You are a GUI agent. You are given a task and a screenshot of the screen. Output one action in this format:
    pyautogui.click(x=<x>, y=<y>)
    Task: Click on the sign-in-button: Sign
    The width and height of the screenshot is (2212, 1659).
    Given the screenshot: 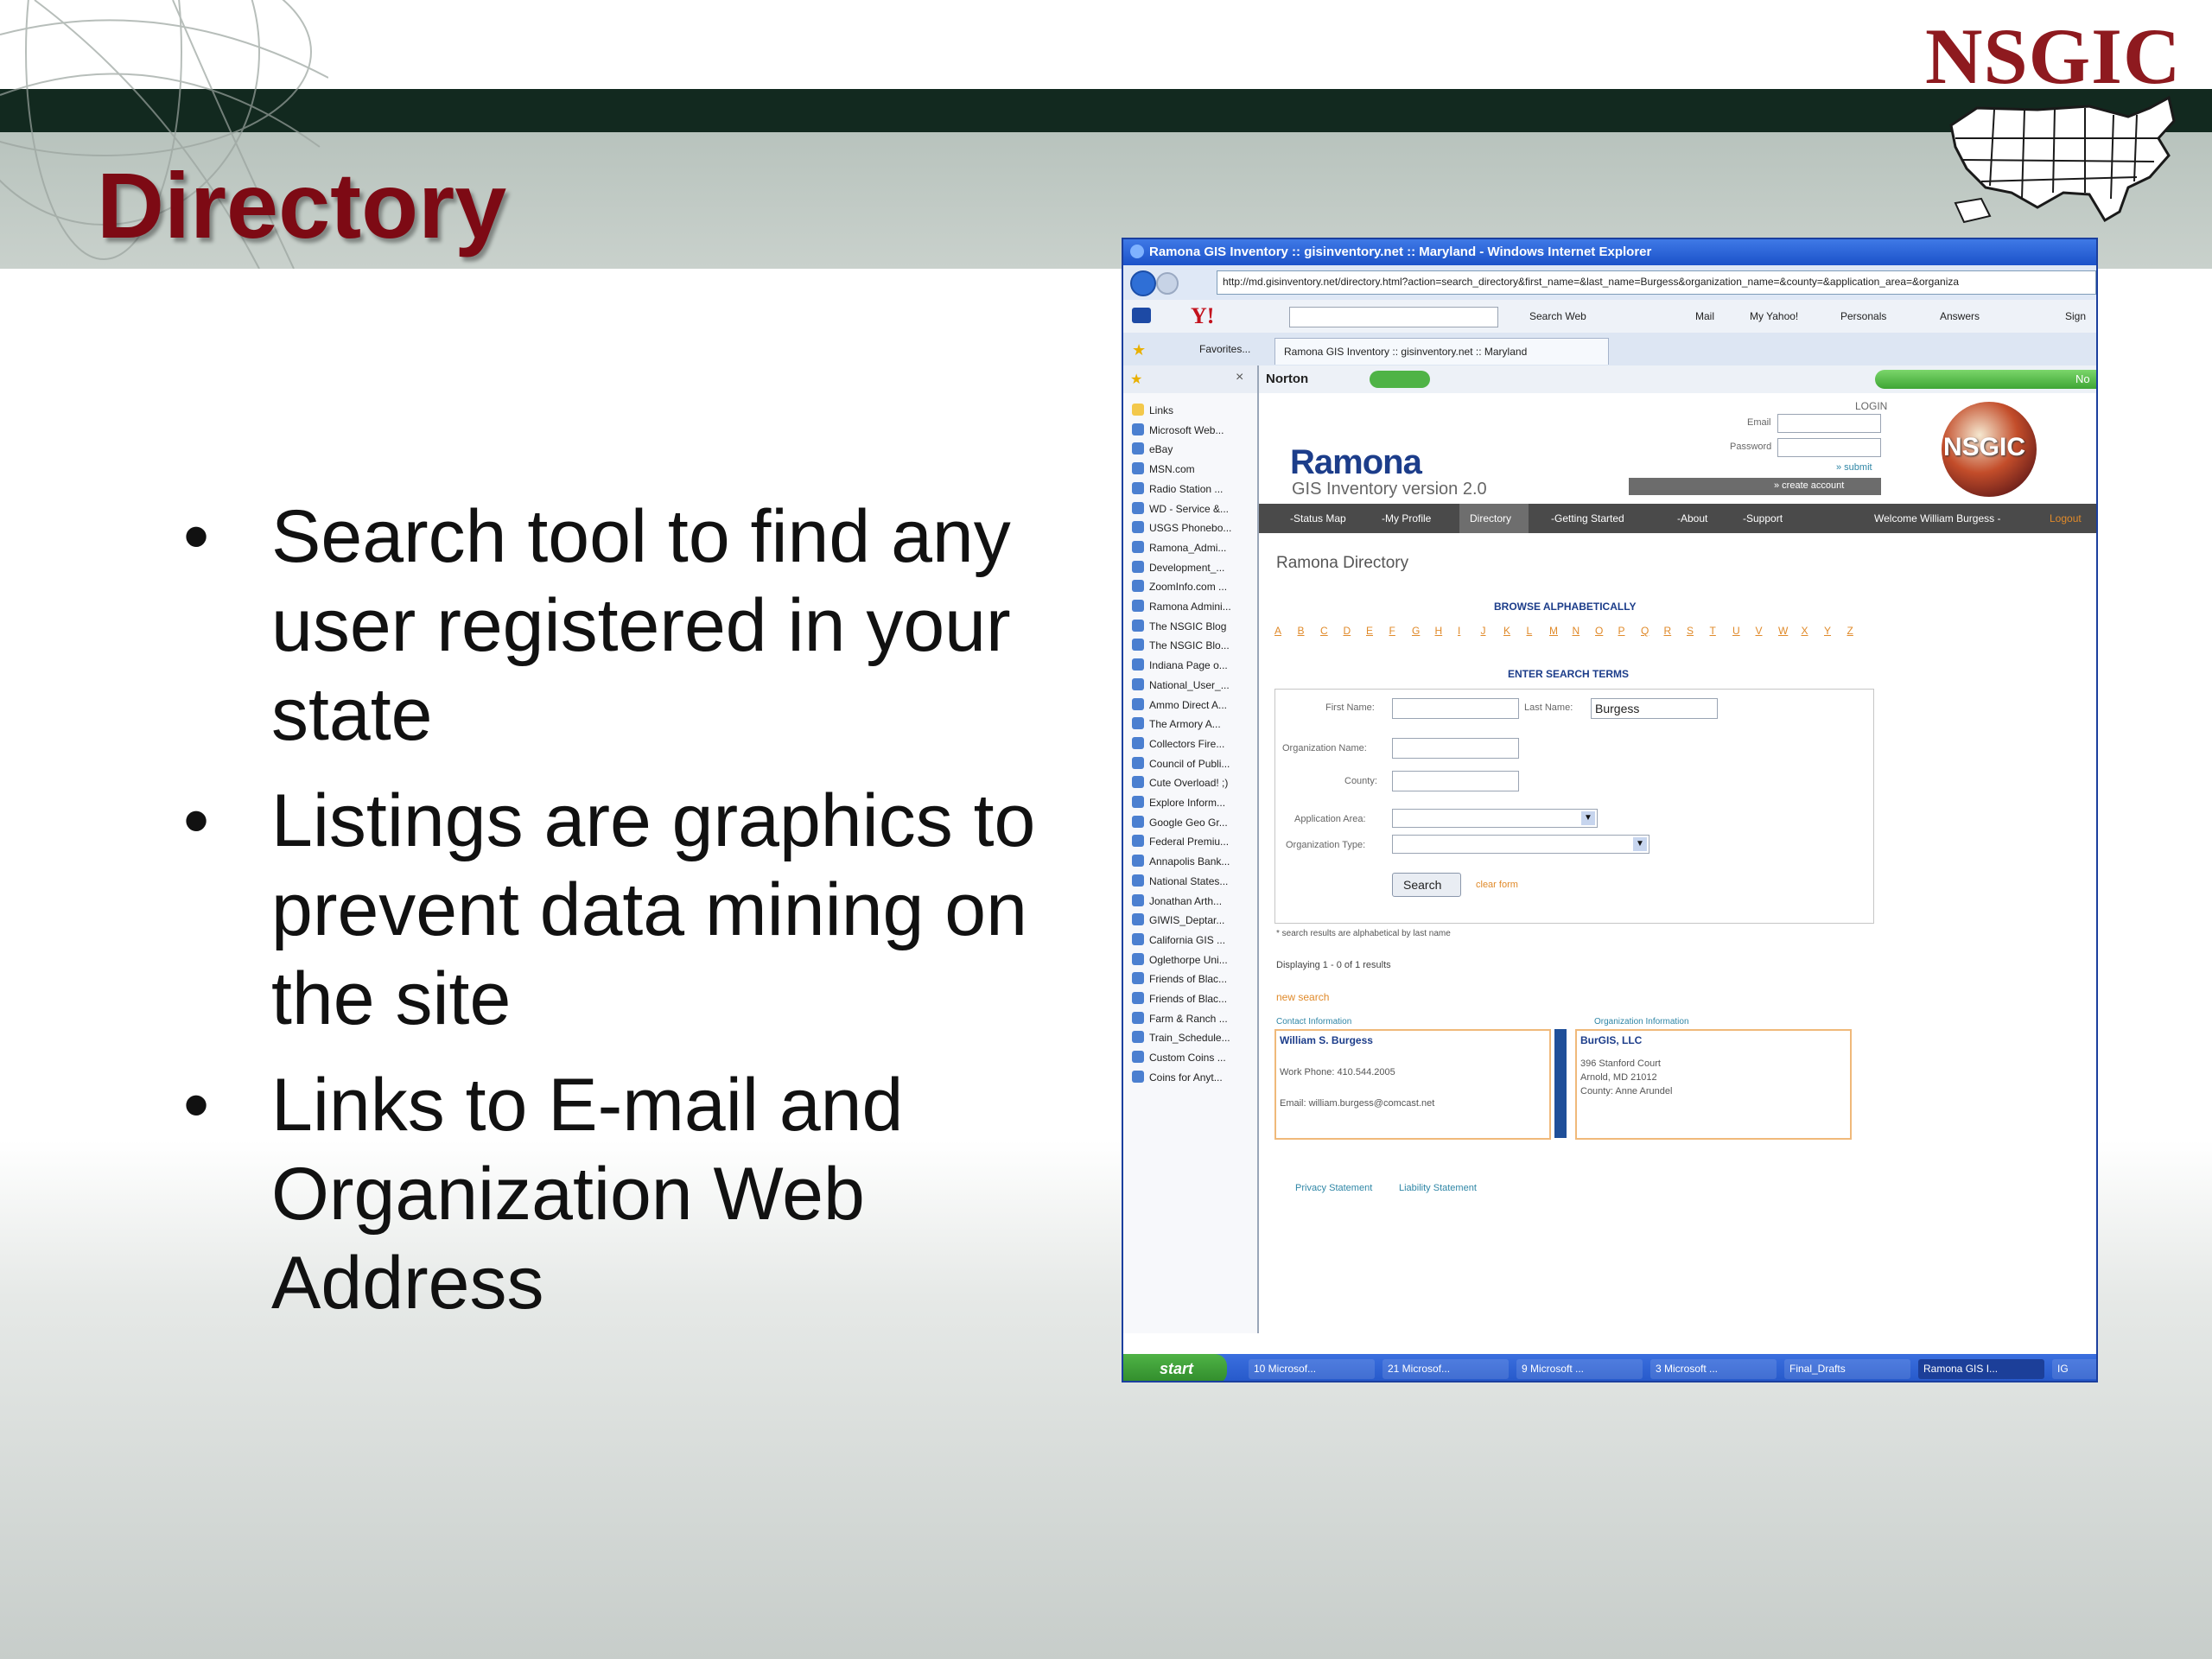 What is the action you would take?
    pyautogui.click(x=2075, y=316)
    